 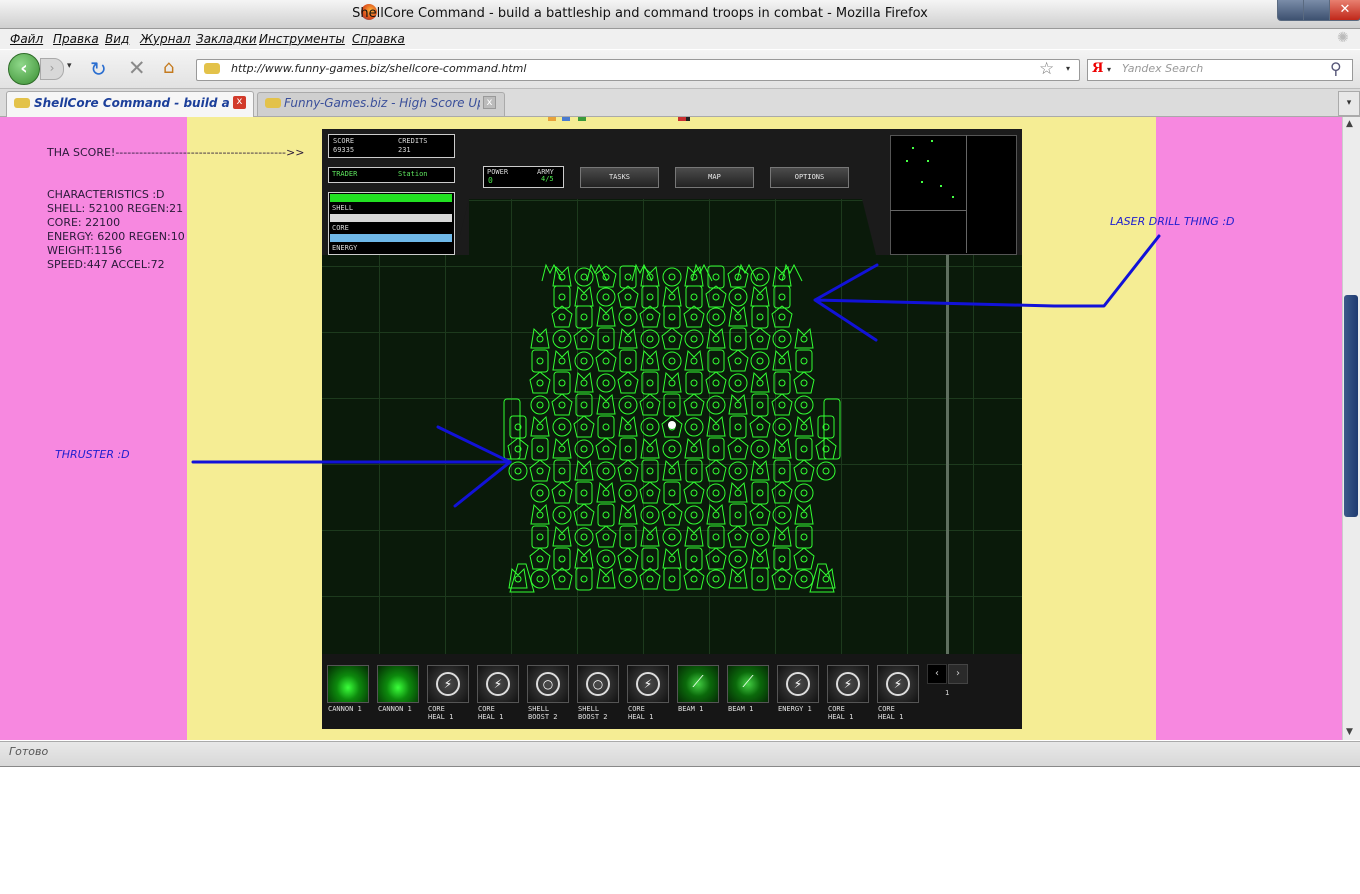 What do you see at coordinates (1317, 10) in the screenshot?
I see `maximize-button` at bounding box center [1317, 10].